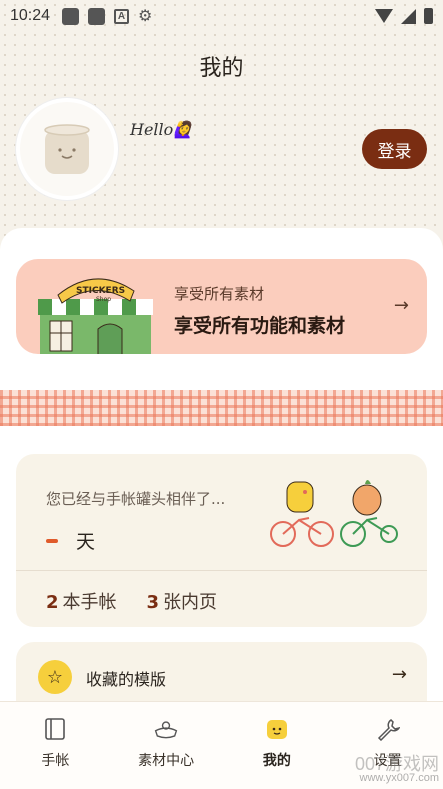  What do you see at coordinates (145, 16) in the screenshot?
I see `debug-notification-icon: ⚙` at bounding box center [145, 16].